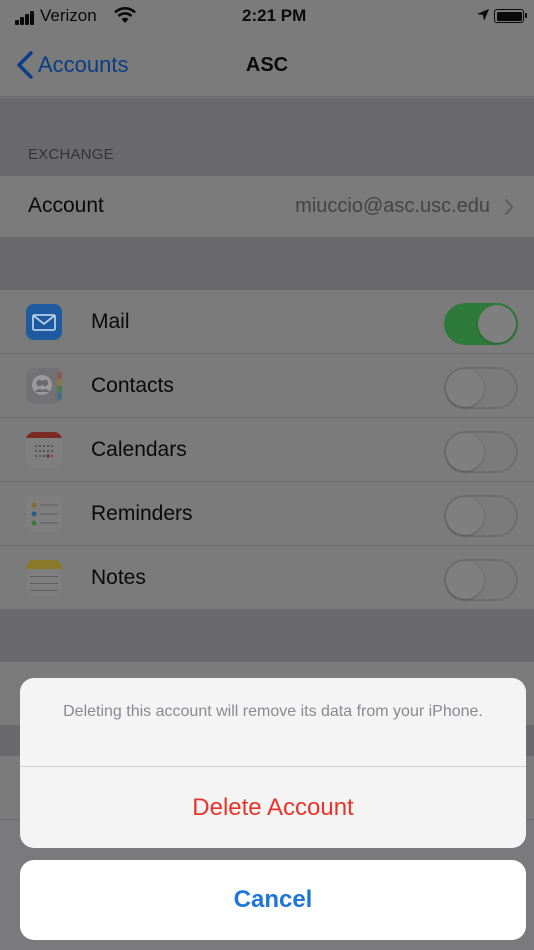  Describe the element at coordinates (481, 324) in the screenshot. I see `mail-toggle` at that location.